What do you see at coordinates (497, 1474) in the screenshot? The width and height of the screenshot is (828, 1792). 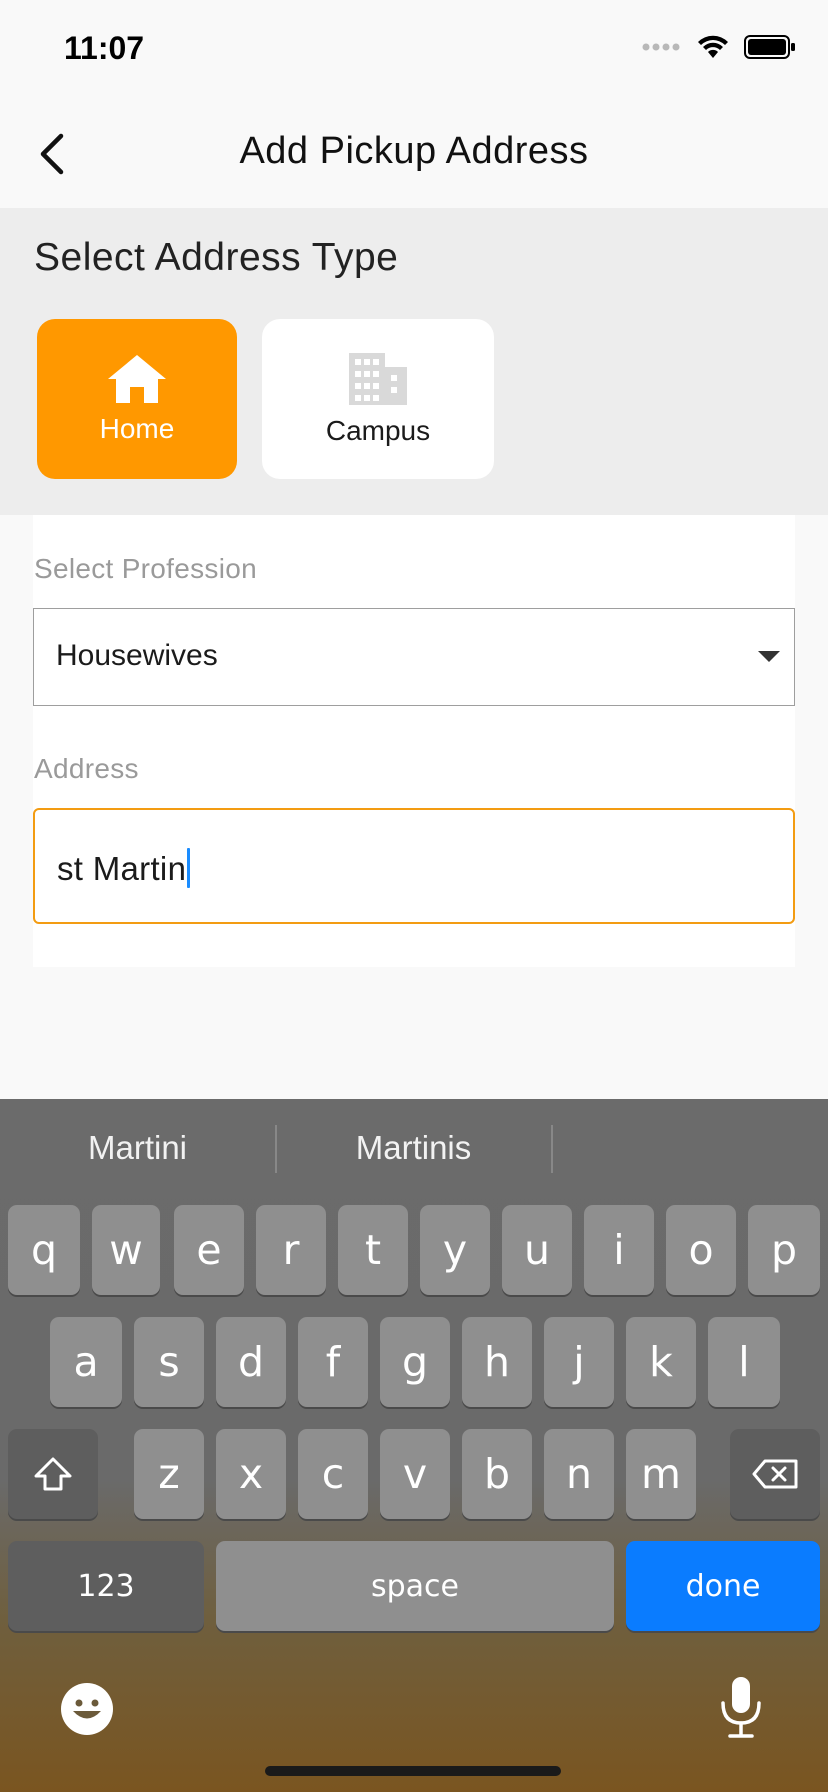 I see `key-b: b` at bounding box center [497, 1474].